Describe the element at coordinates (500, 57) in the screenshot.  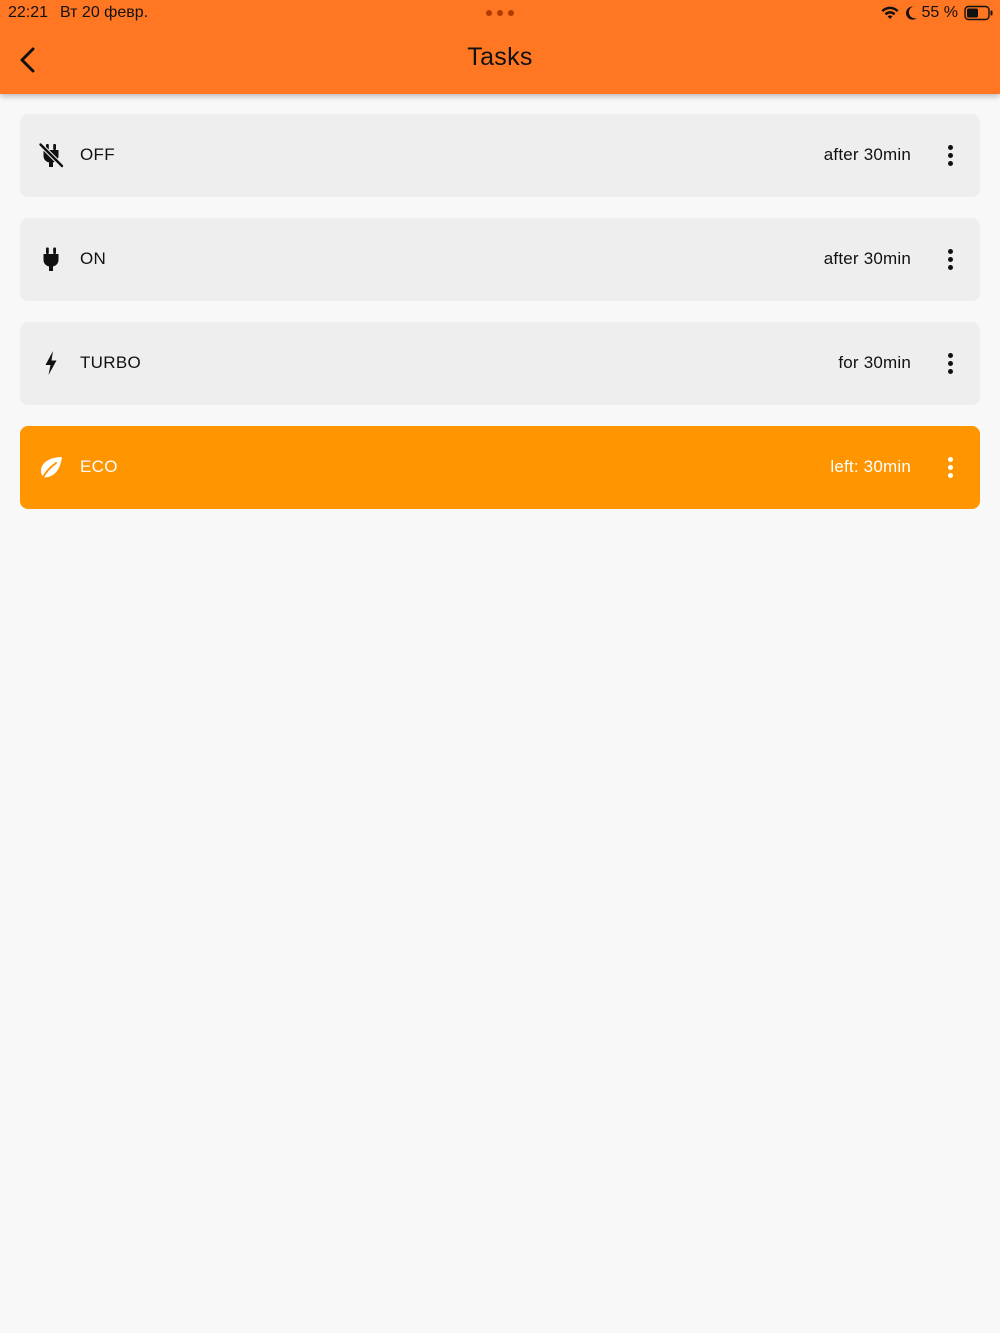
I see `page-title: Tasks` at that location.